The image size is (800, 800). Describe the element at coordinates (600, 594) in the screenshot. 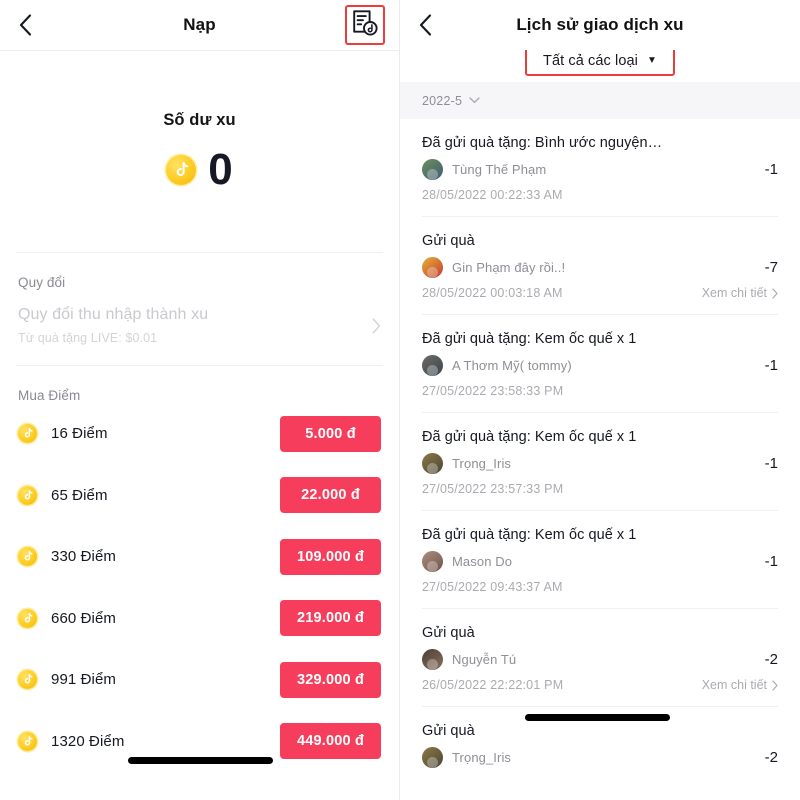

I see `transaction-footer: 27/05/2022 09:43:37 AM` at that location.